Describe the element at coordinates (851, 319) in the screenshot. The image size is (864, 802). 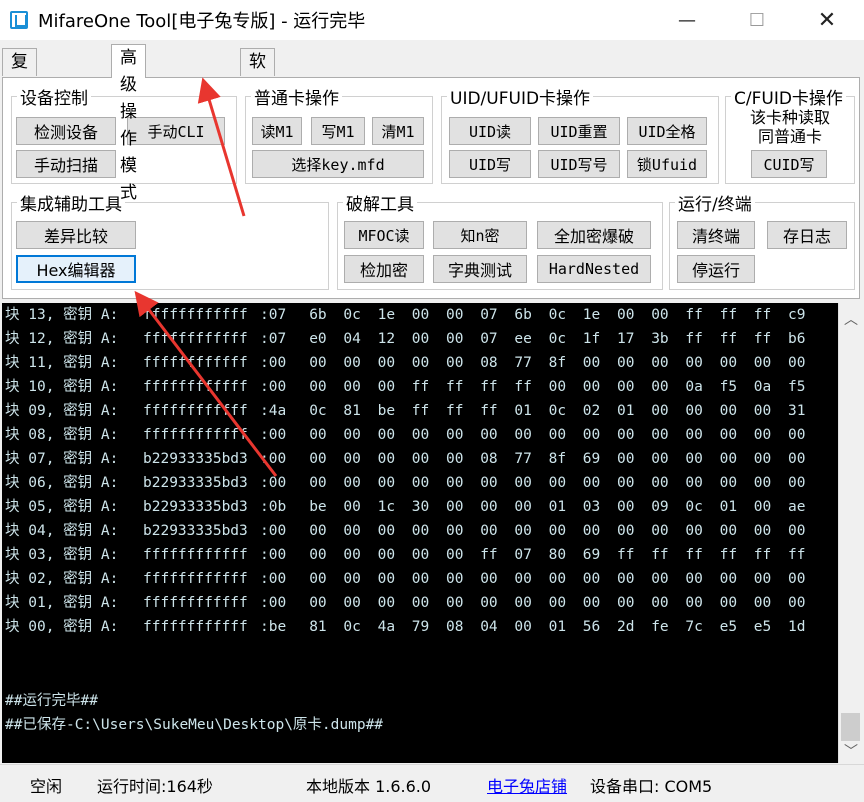
I see `scroll-up-arrow-icon: ︿` at that location.